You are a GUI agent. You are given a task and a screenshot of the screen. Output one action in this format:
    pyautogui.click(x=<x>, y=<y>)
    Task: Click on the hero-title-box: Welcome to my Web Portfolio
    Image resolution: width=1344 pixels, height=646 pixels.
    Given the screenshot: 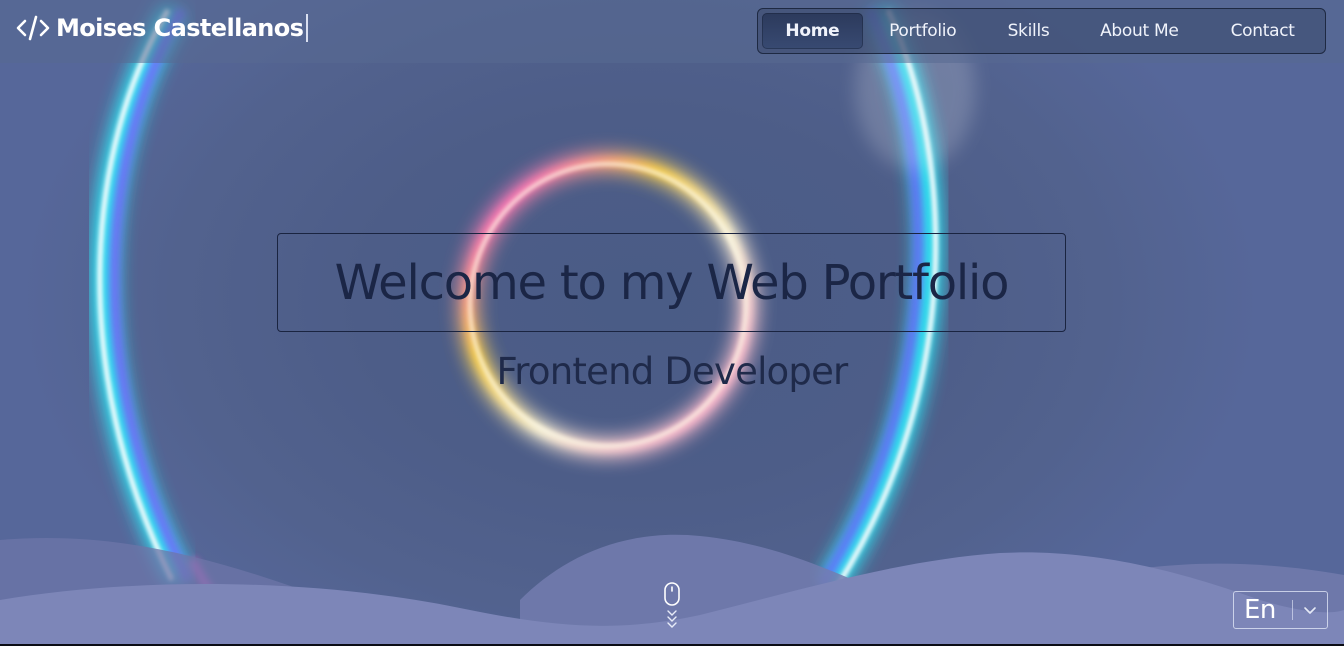 What is the action you would take?
    pyautogui.click(x=671, y=282)
    